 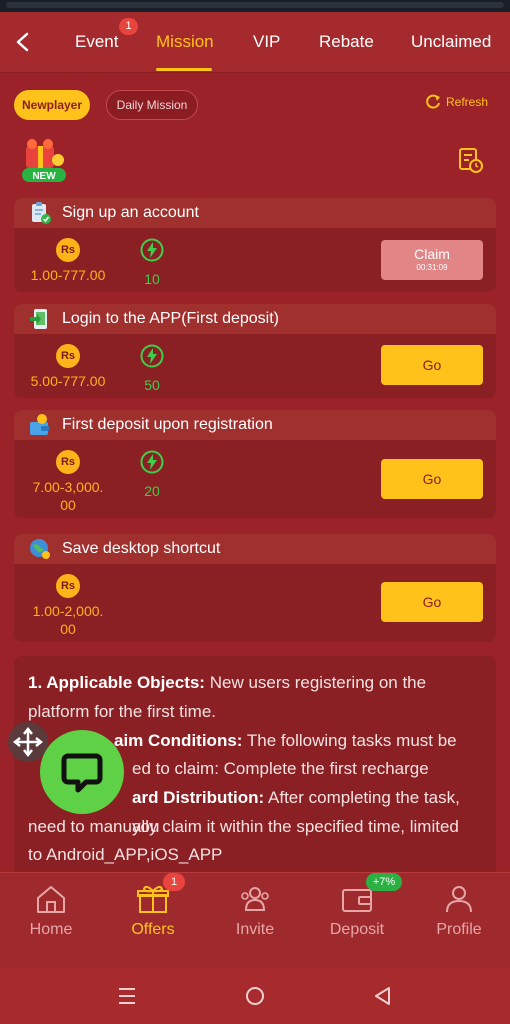 I want to click on points-amount: 10, so click(x=152, y=279).